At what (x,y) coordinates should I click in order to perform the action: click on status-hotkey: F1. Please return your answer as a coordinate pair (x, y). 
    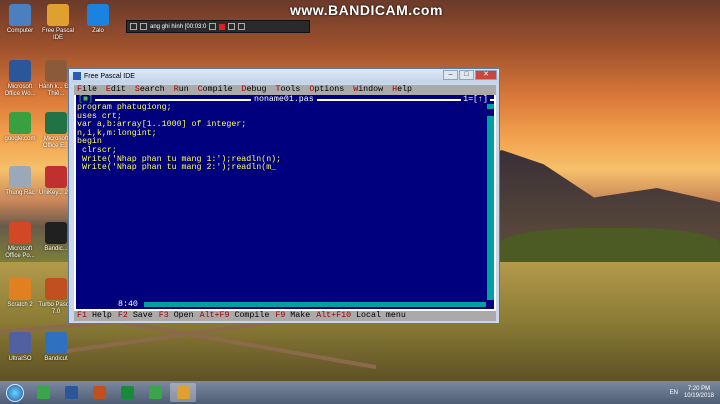
    Looking at the image, I should click on (82, 315).